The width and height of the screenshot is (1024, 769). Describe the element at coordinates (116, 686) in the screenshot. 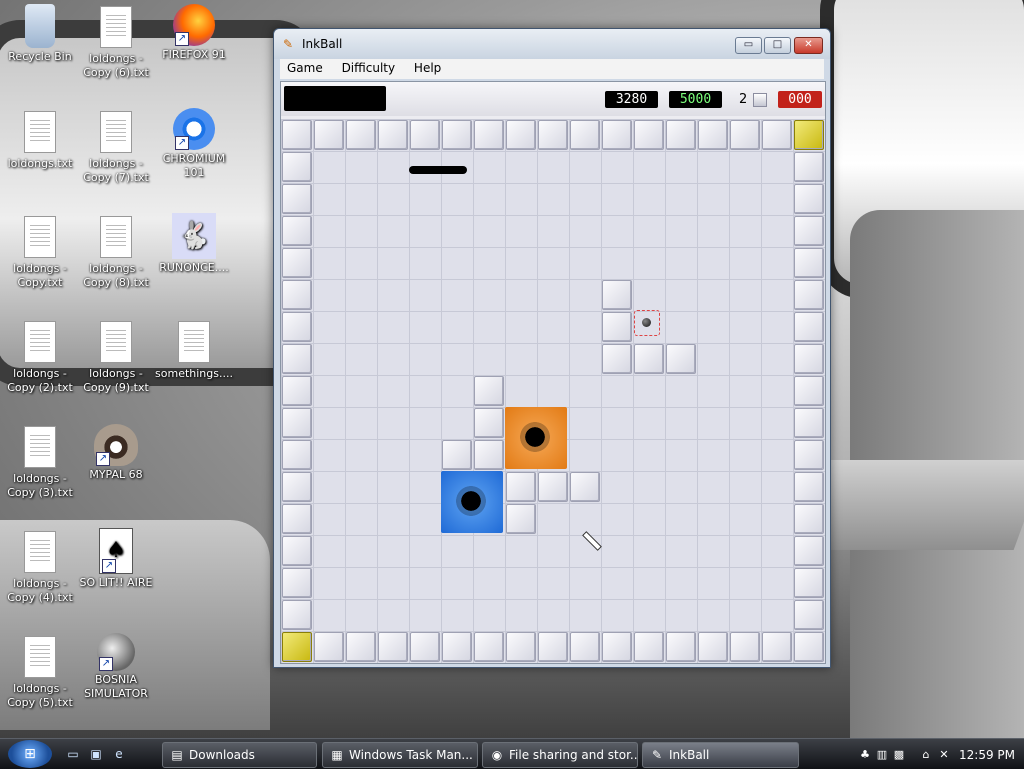

I see `desktop-icon-label: BOSNIA SIMULATOR` at that location.